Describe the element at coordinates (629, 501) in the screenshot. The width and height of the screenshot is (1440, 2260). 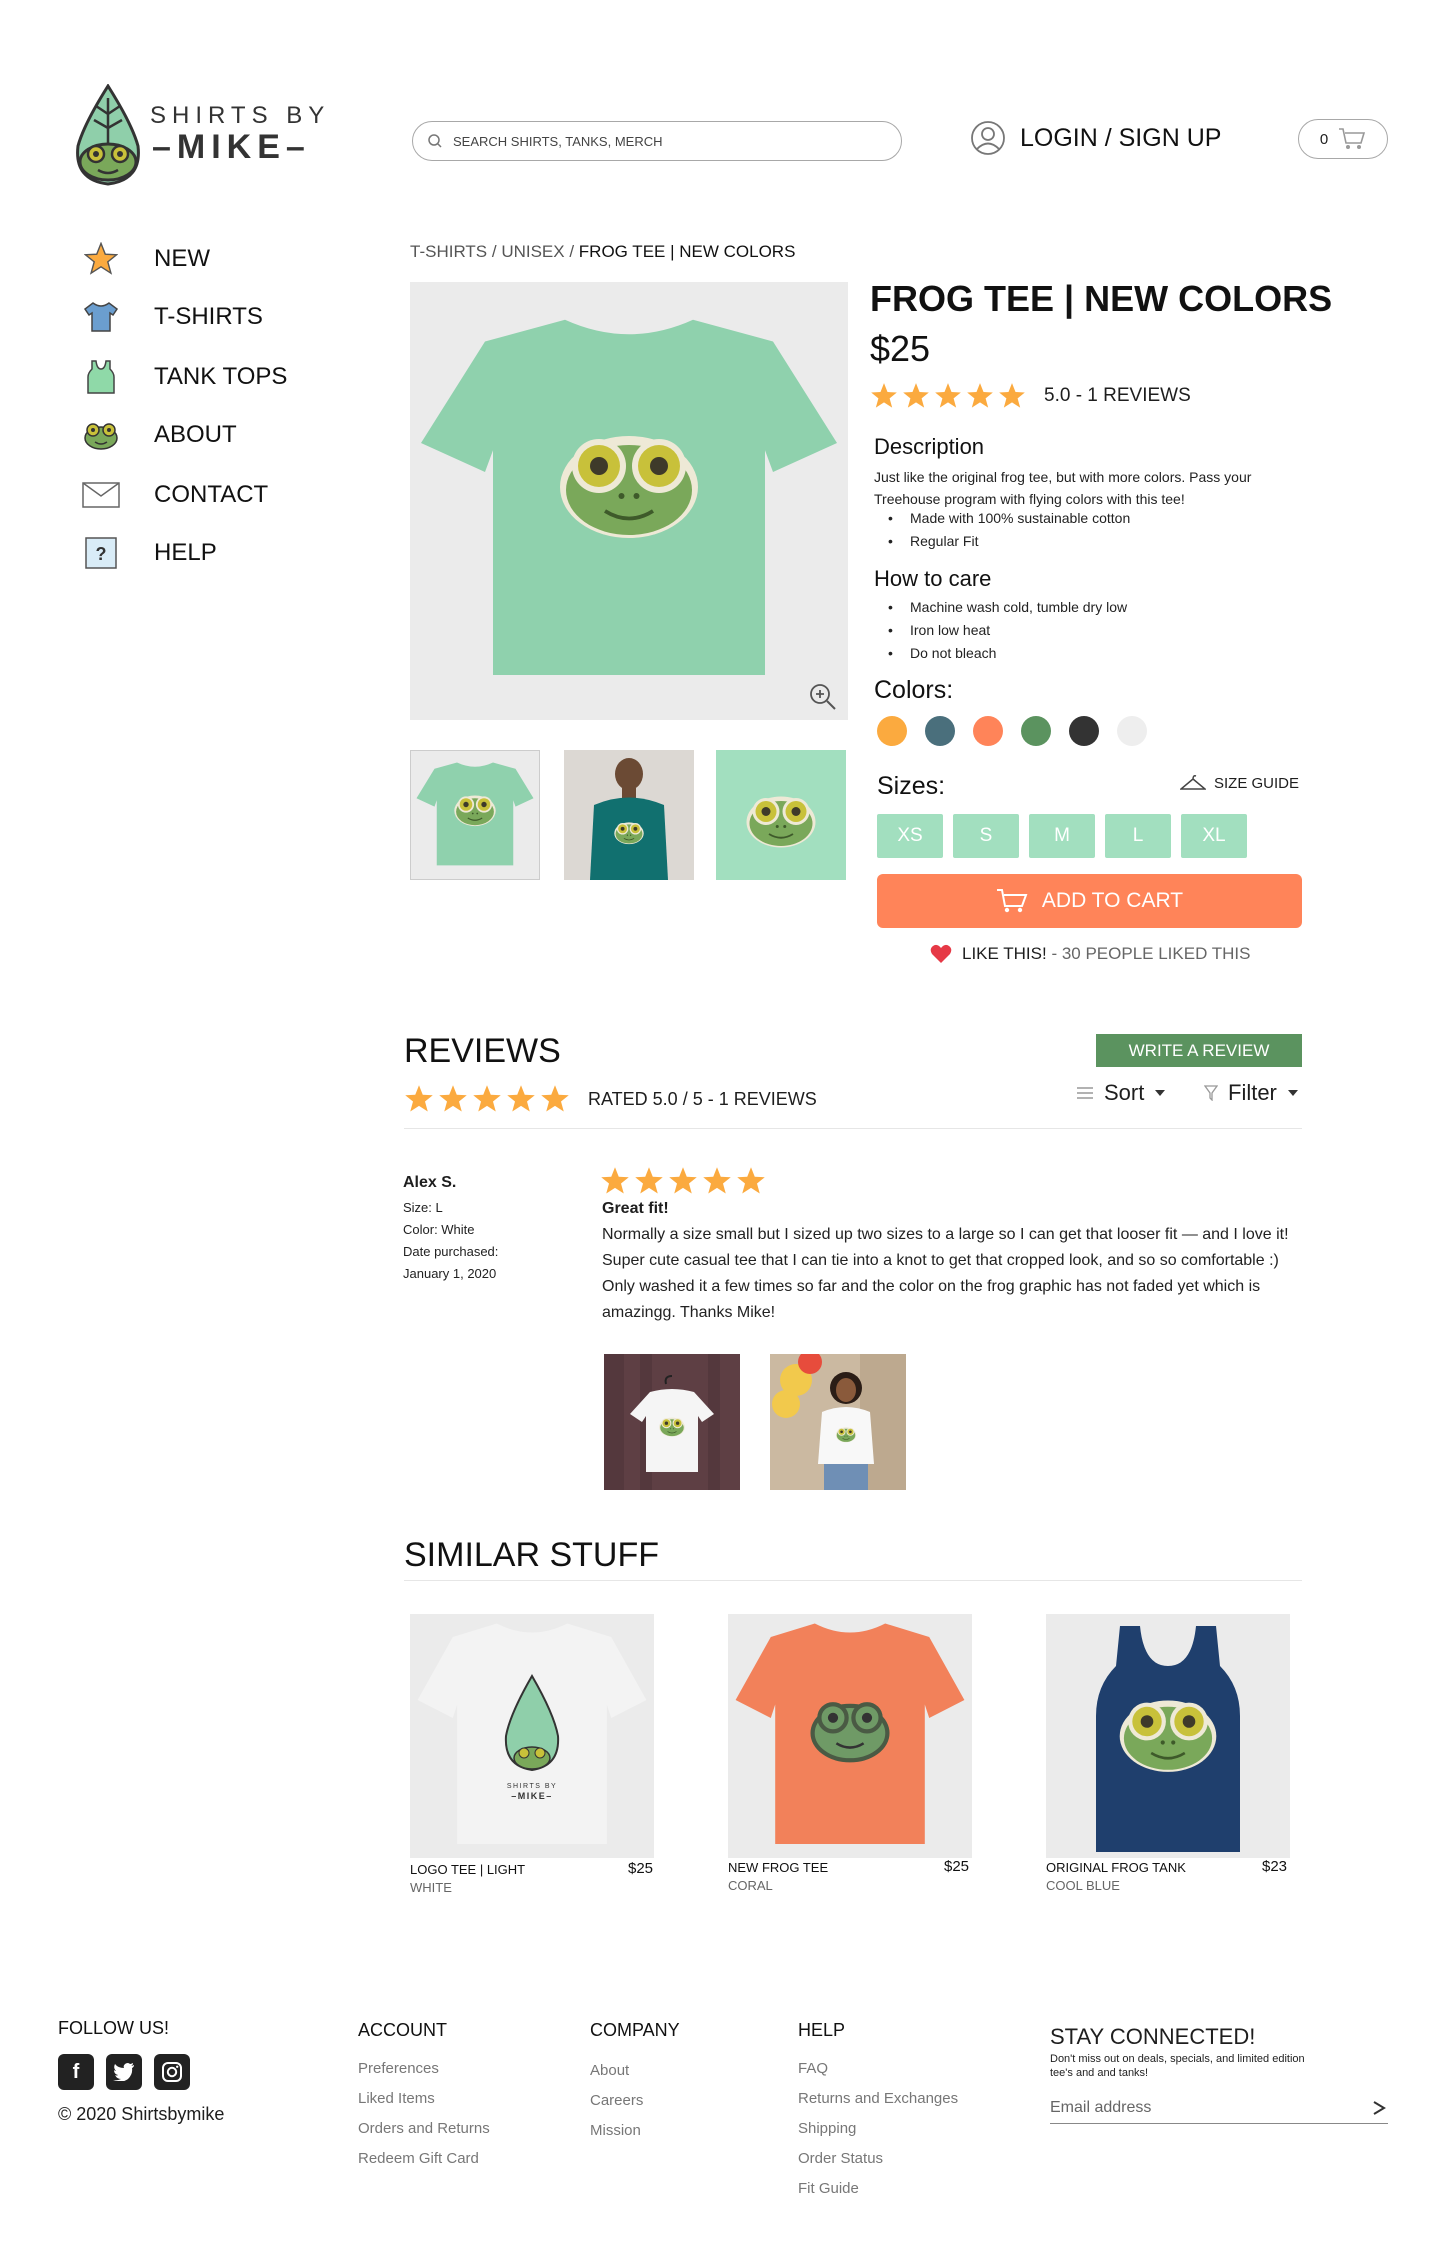
I see `product-main-image` at that location.